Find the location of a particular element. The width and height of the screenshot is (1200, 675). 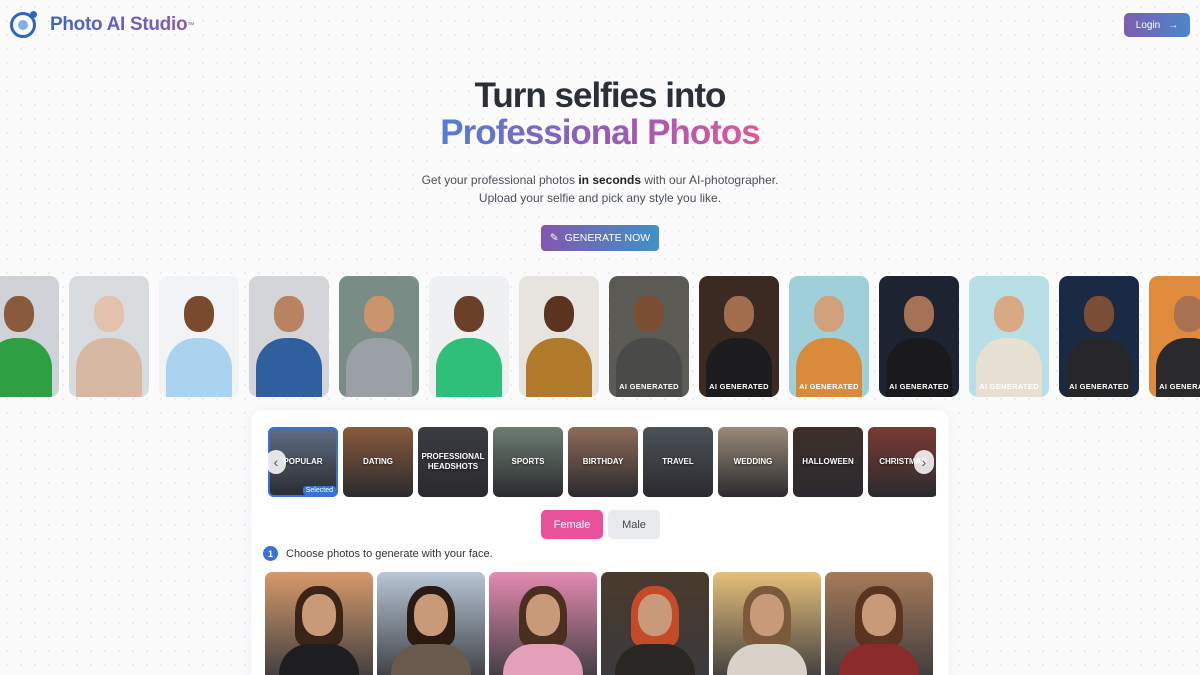

male-toggle-button: Male is located at coordinates (634, 524).